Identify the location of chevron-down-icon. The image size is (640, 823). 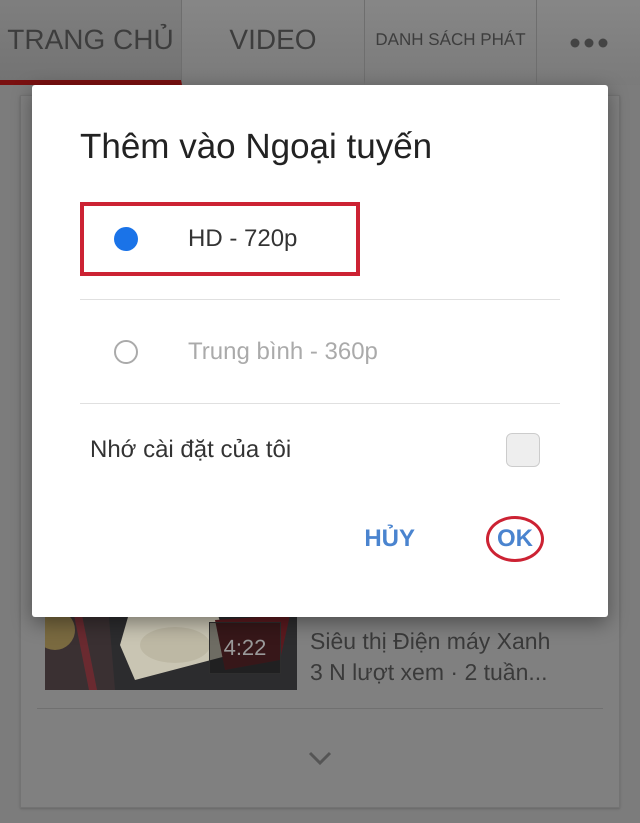
(320, 758).